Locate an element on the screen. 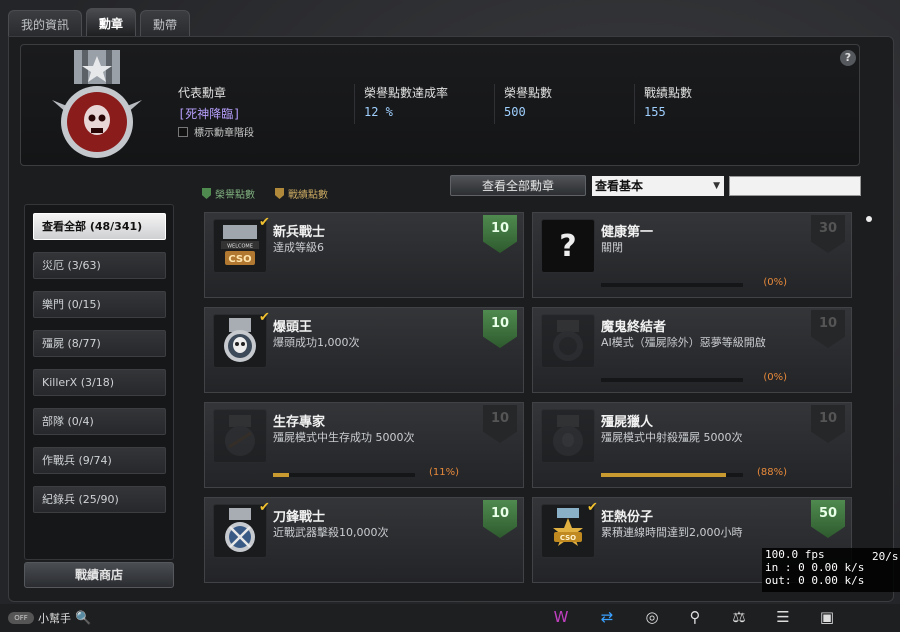  category-operative: 作戰兵 (9/74) is located at coordinates (99, 460).